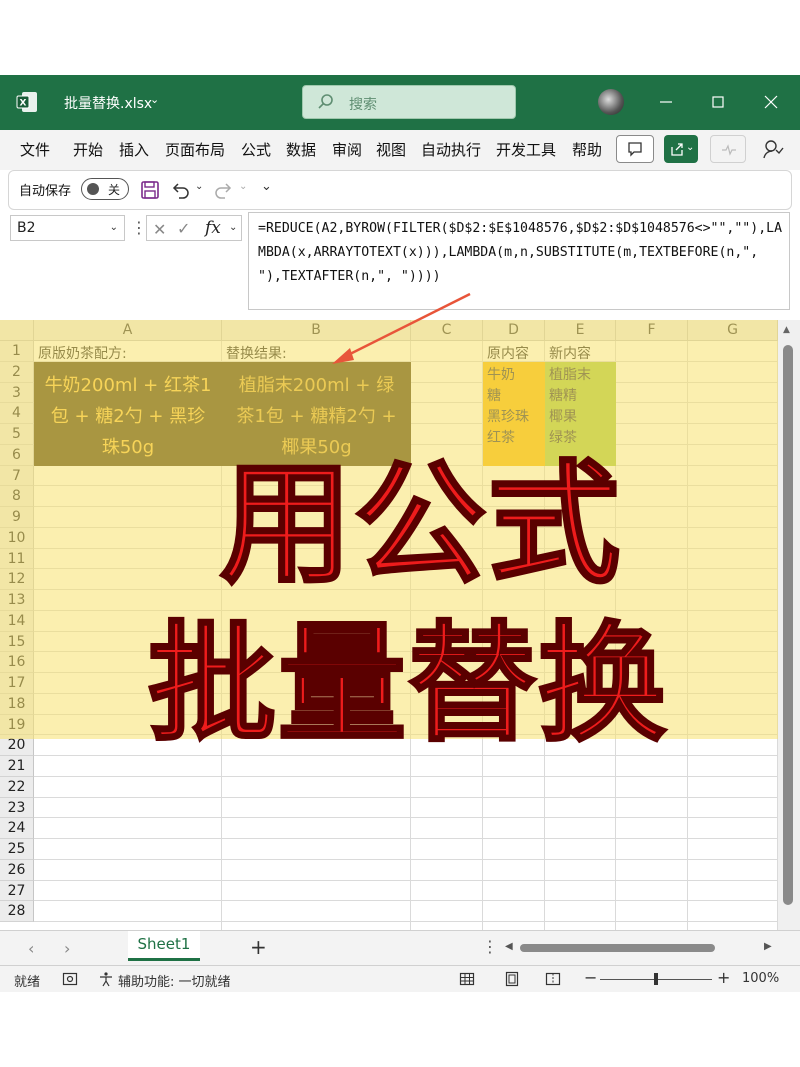 The height and width of the screenshot is (1067, 800). What do you see at coordinates (512, 979) in the screenshot?
I see `page-layout-view-icon` at bounding box center [512, 979].